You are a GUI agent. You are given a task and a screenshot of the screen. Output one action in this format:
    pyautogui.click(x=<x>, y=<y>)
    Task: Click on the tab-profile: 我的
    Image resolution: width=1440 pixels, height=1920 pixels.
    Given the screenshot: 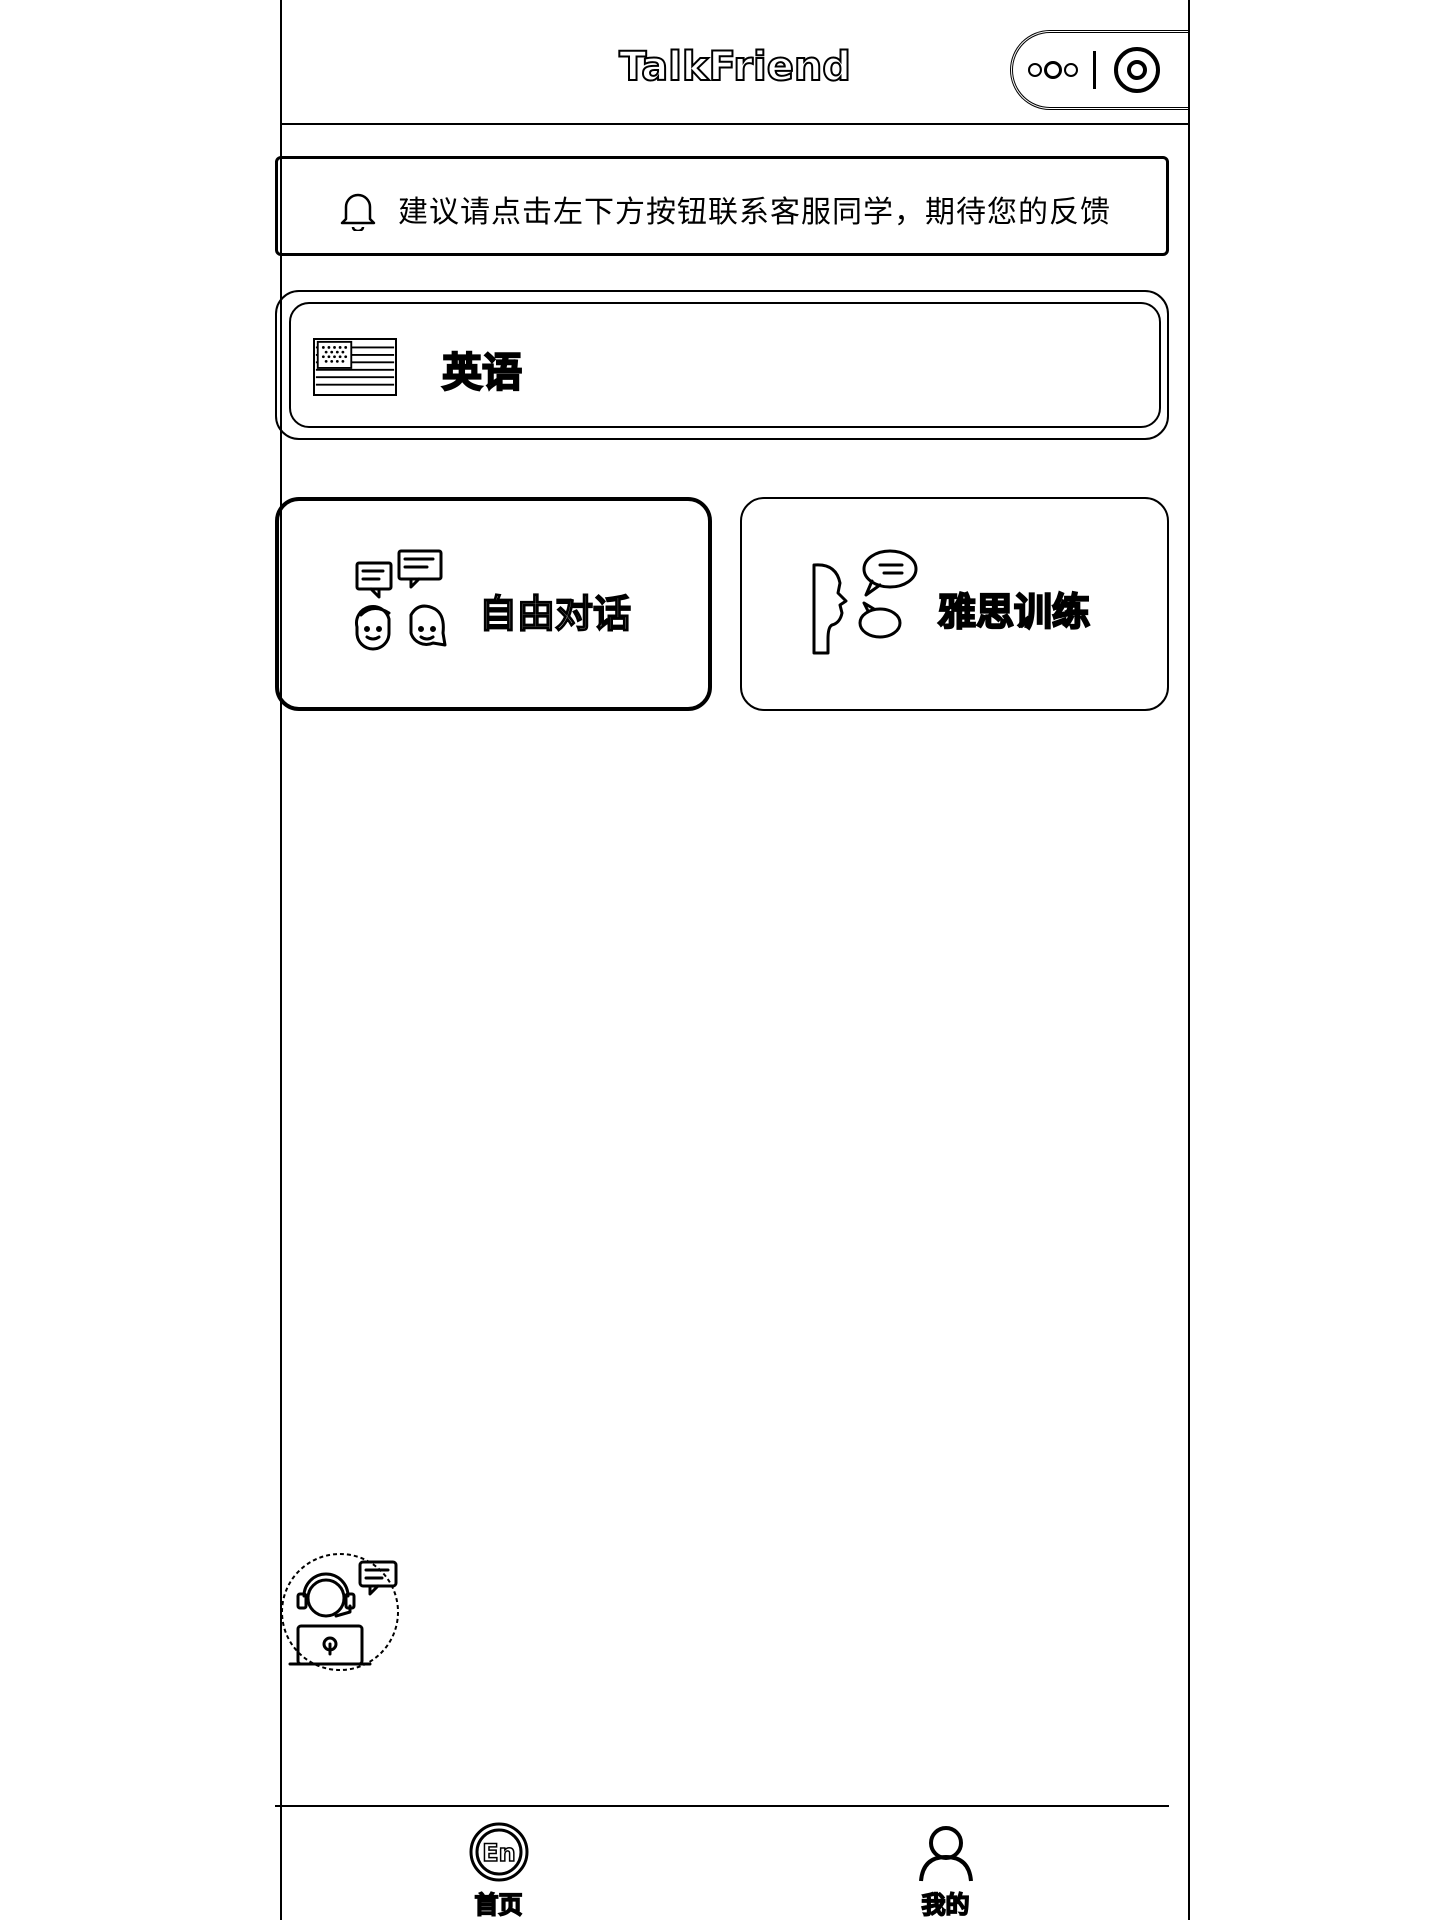 What is the action you would take?
    pyautogui.click(x=945, y=1863)
    